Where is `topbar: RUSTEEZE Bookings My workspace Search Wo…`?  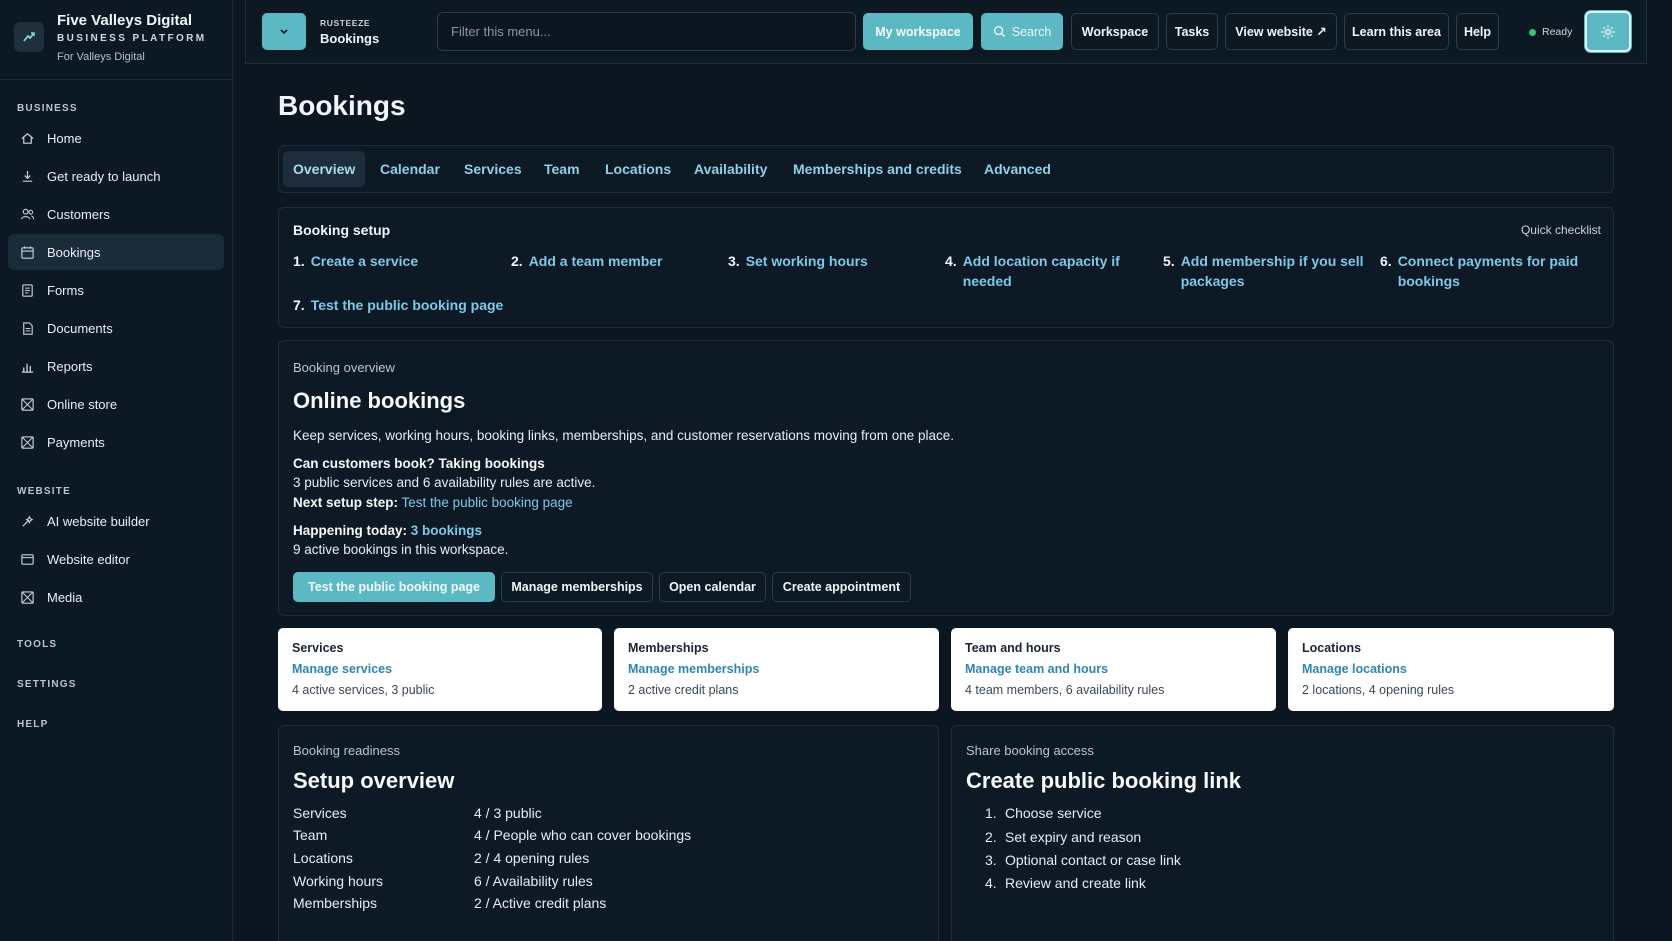
topbar: RUSTEEZE Bookings My workspace Search Wo… is located at coordinates (946, 32).